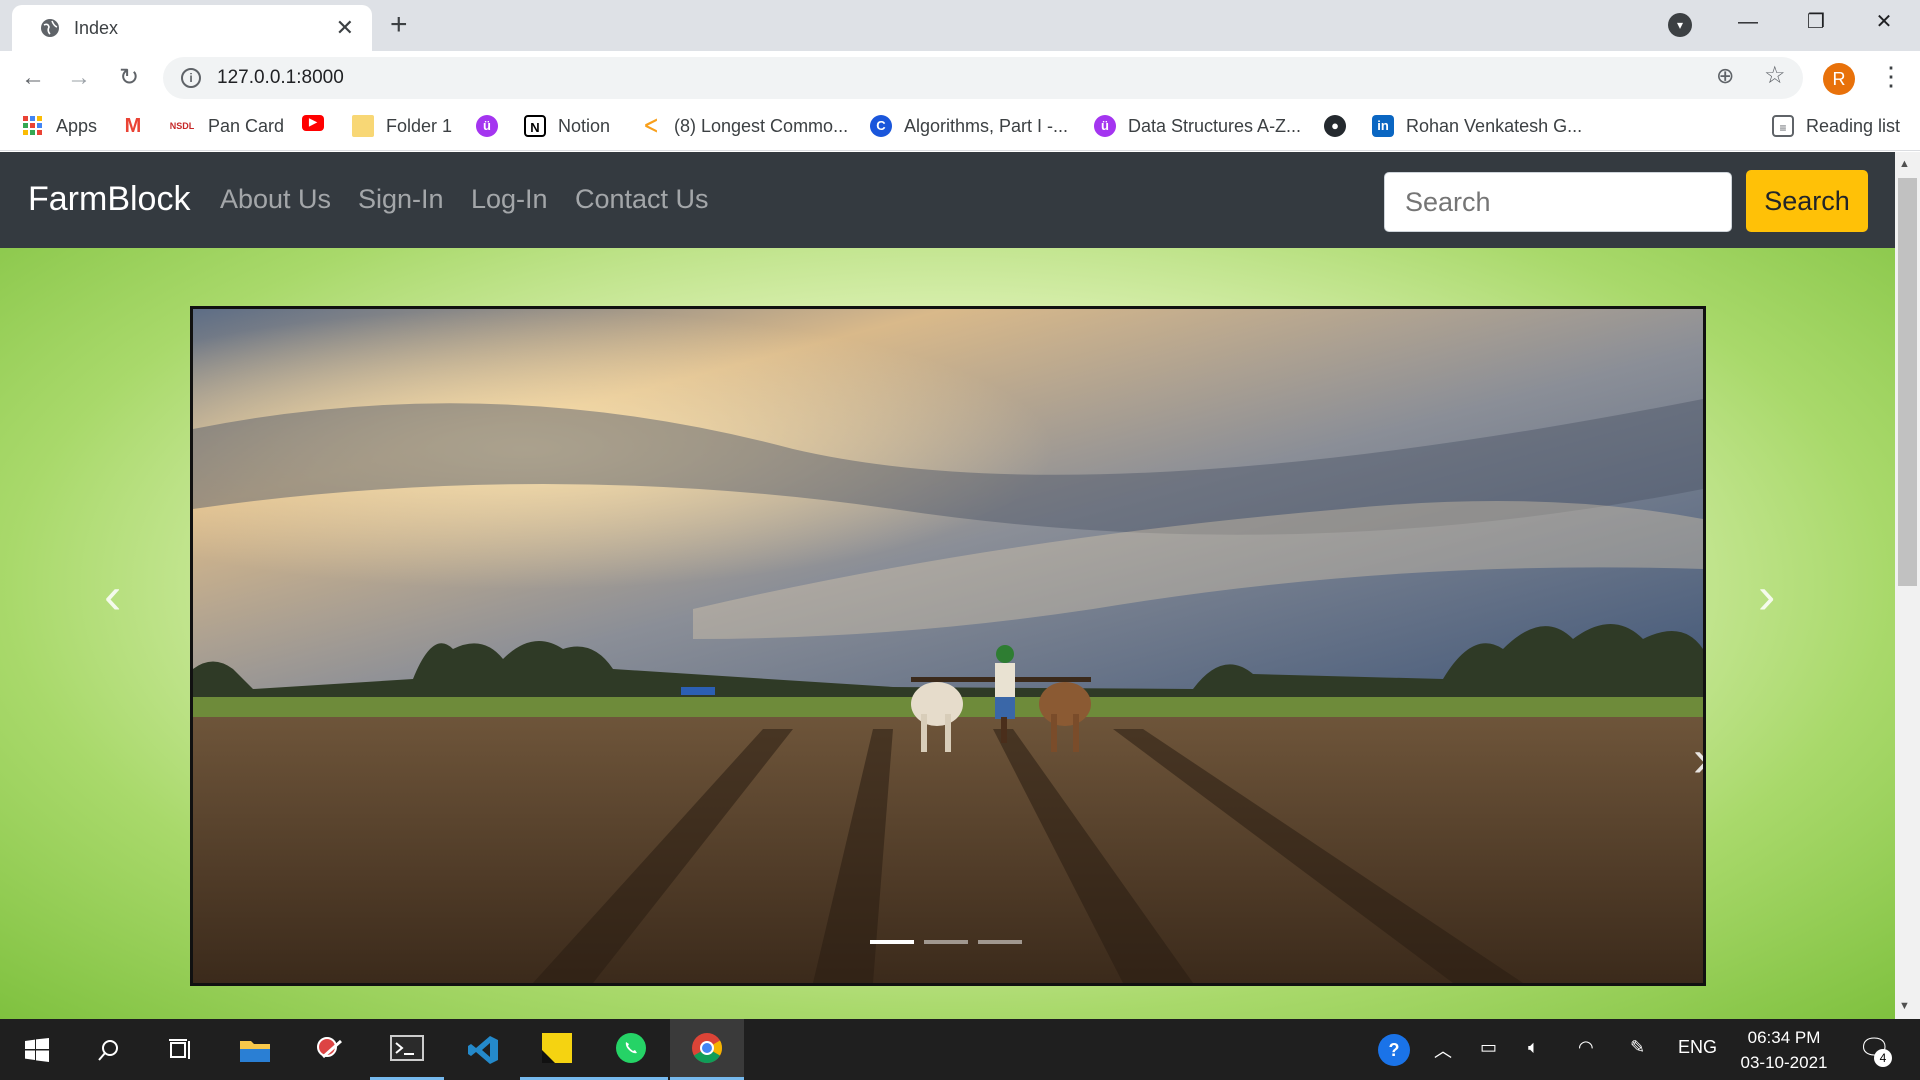 The width and height of the screenshot is (1920, 1080). I want to click on start-button, so click(37, 1049).